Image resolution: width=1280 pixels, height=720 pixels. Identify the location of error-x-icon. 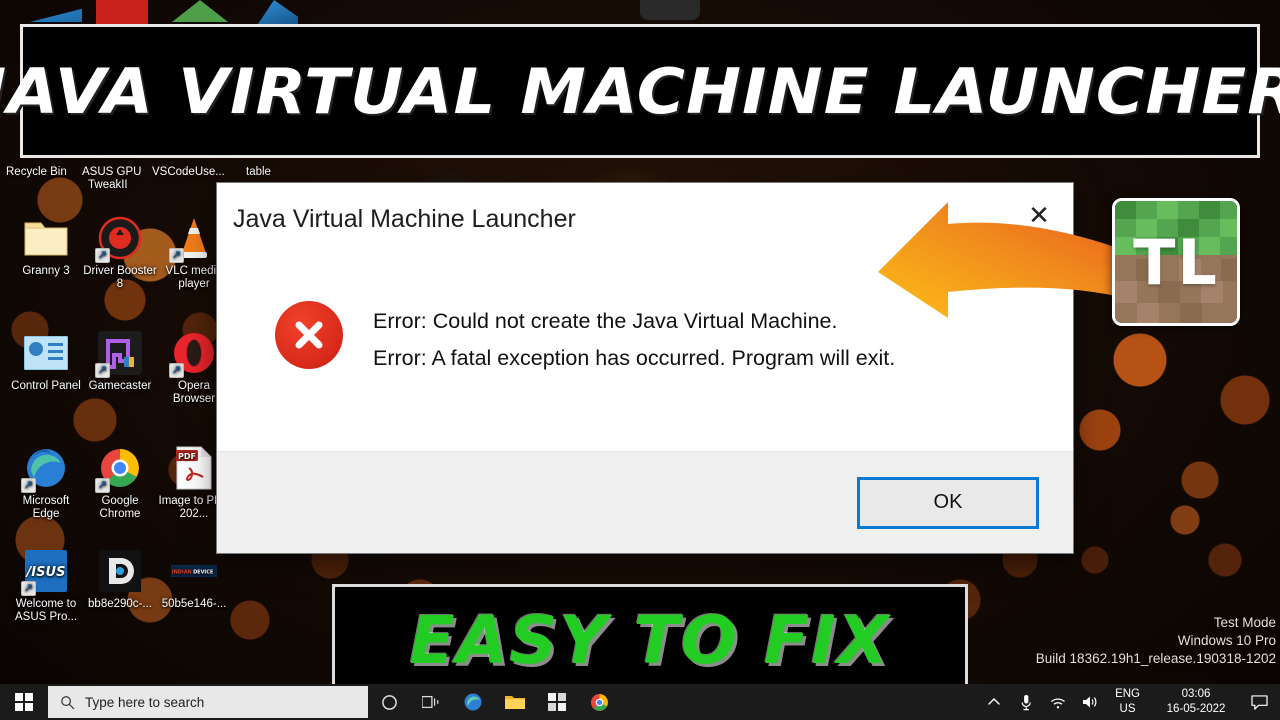
(309, 335).